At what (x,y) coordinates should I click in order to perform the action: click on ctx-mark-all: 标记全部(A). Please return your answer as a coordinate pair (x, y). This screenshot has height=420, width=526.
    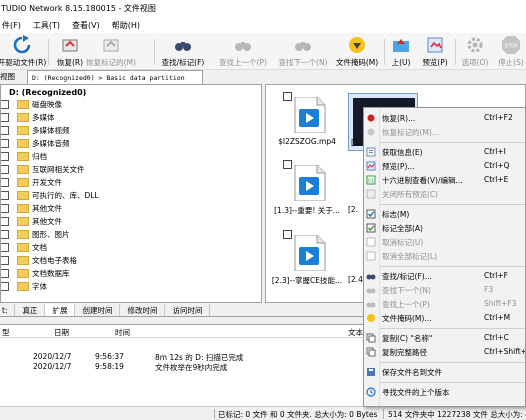
    Looking at the image, I should click on (444, 228).